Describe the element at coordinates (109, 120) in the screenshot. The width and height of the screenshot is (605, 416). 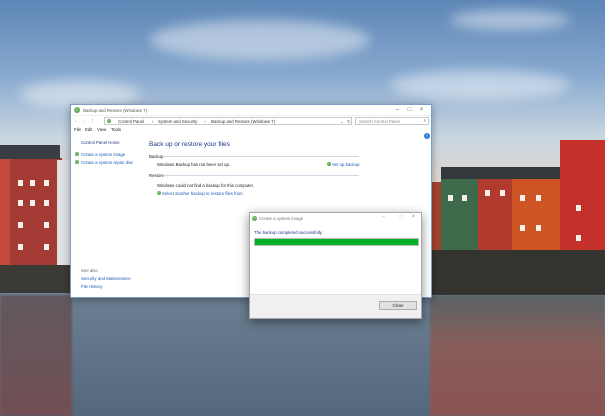
I see `control-panel-icon` at that location.